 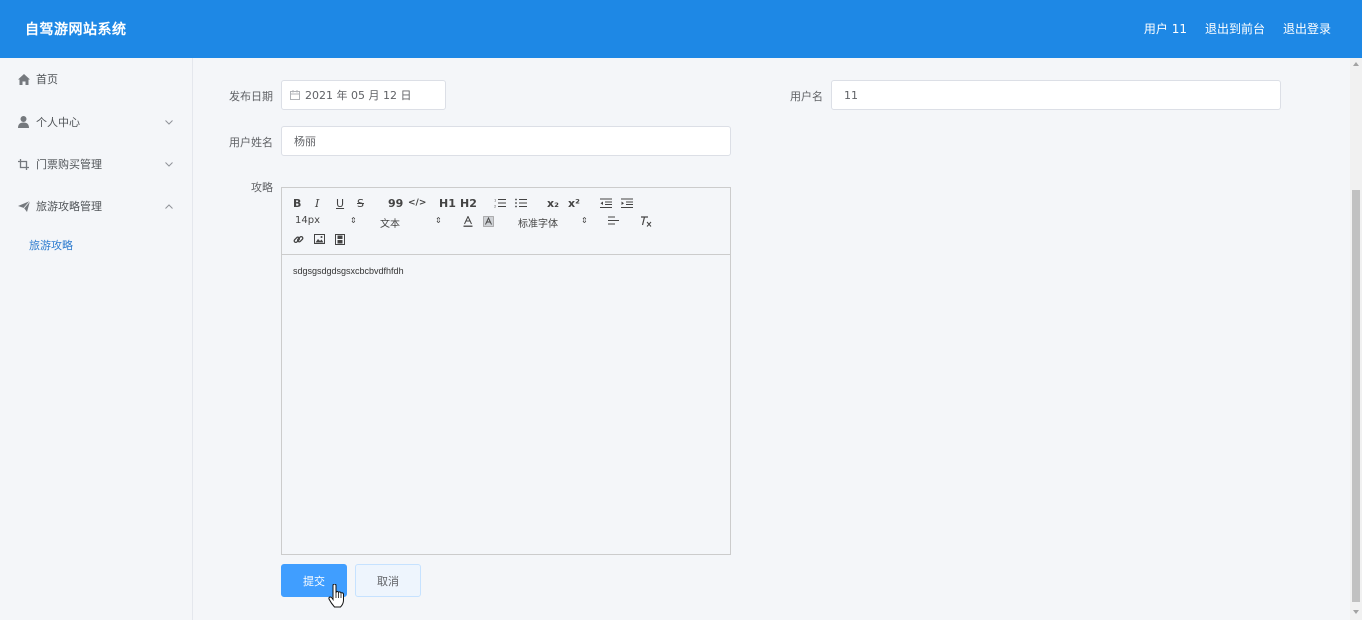 What do you see at coordinates (251, 96) in the screenshot?
I see `publish-date-label: 发布日期` at bounding box center [251, 96].